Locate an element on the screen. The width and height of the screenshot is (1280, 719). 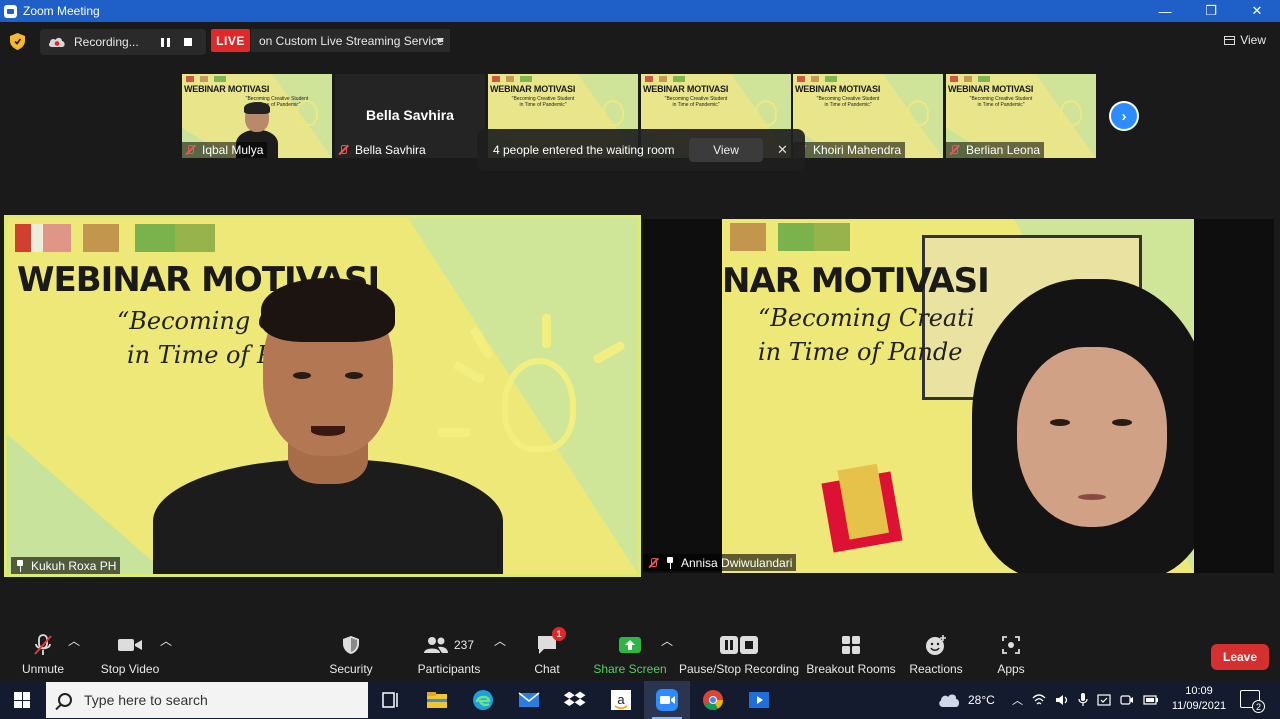
network-icon is located at coordinates (1039, 700).